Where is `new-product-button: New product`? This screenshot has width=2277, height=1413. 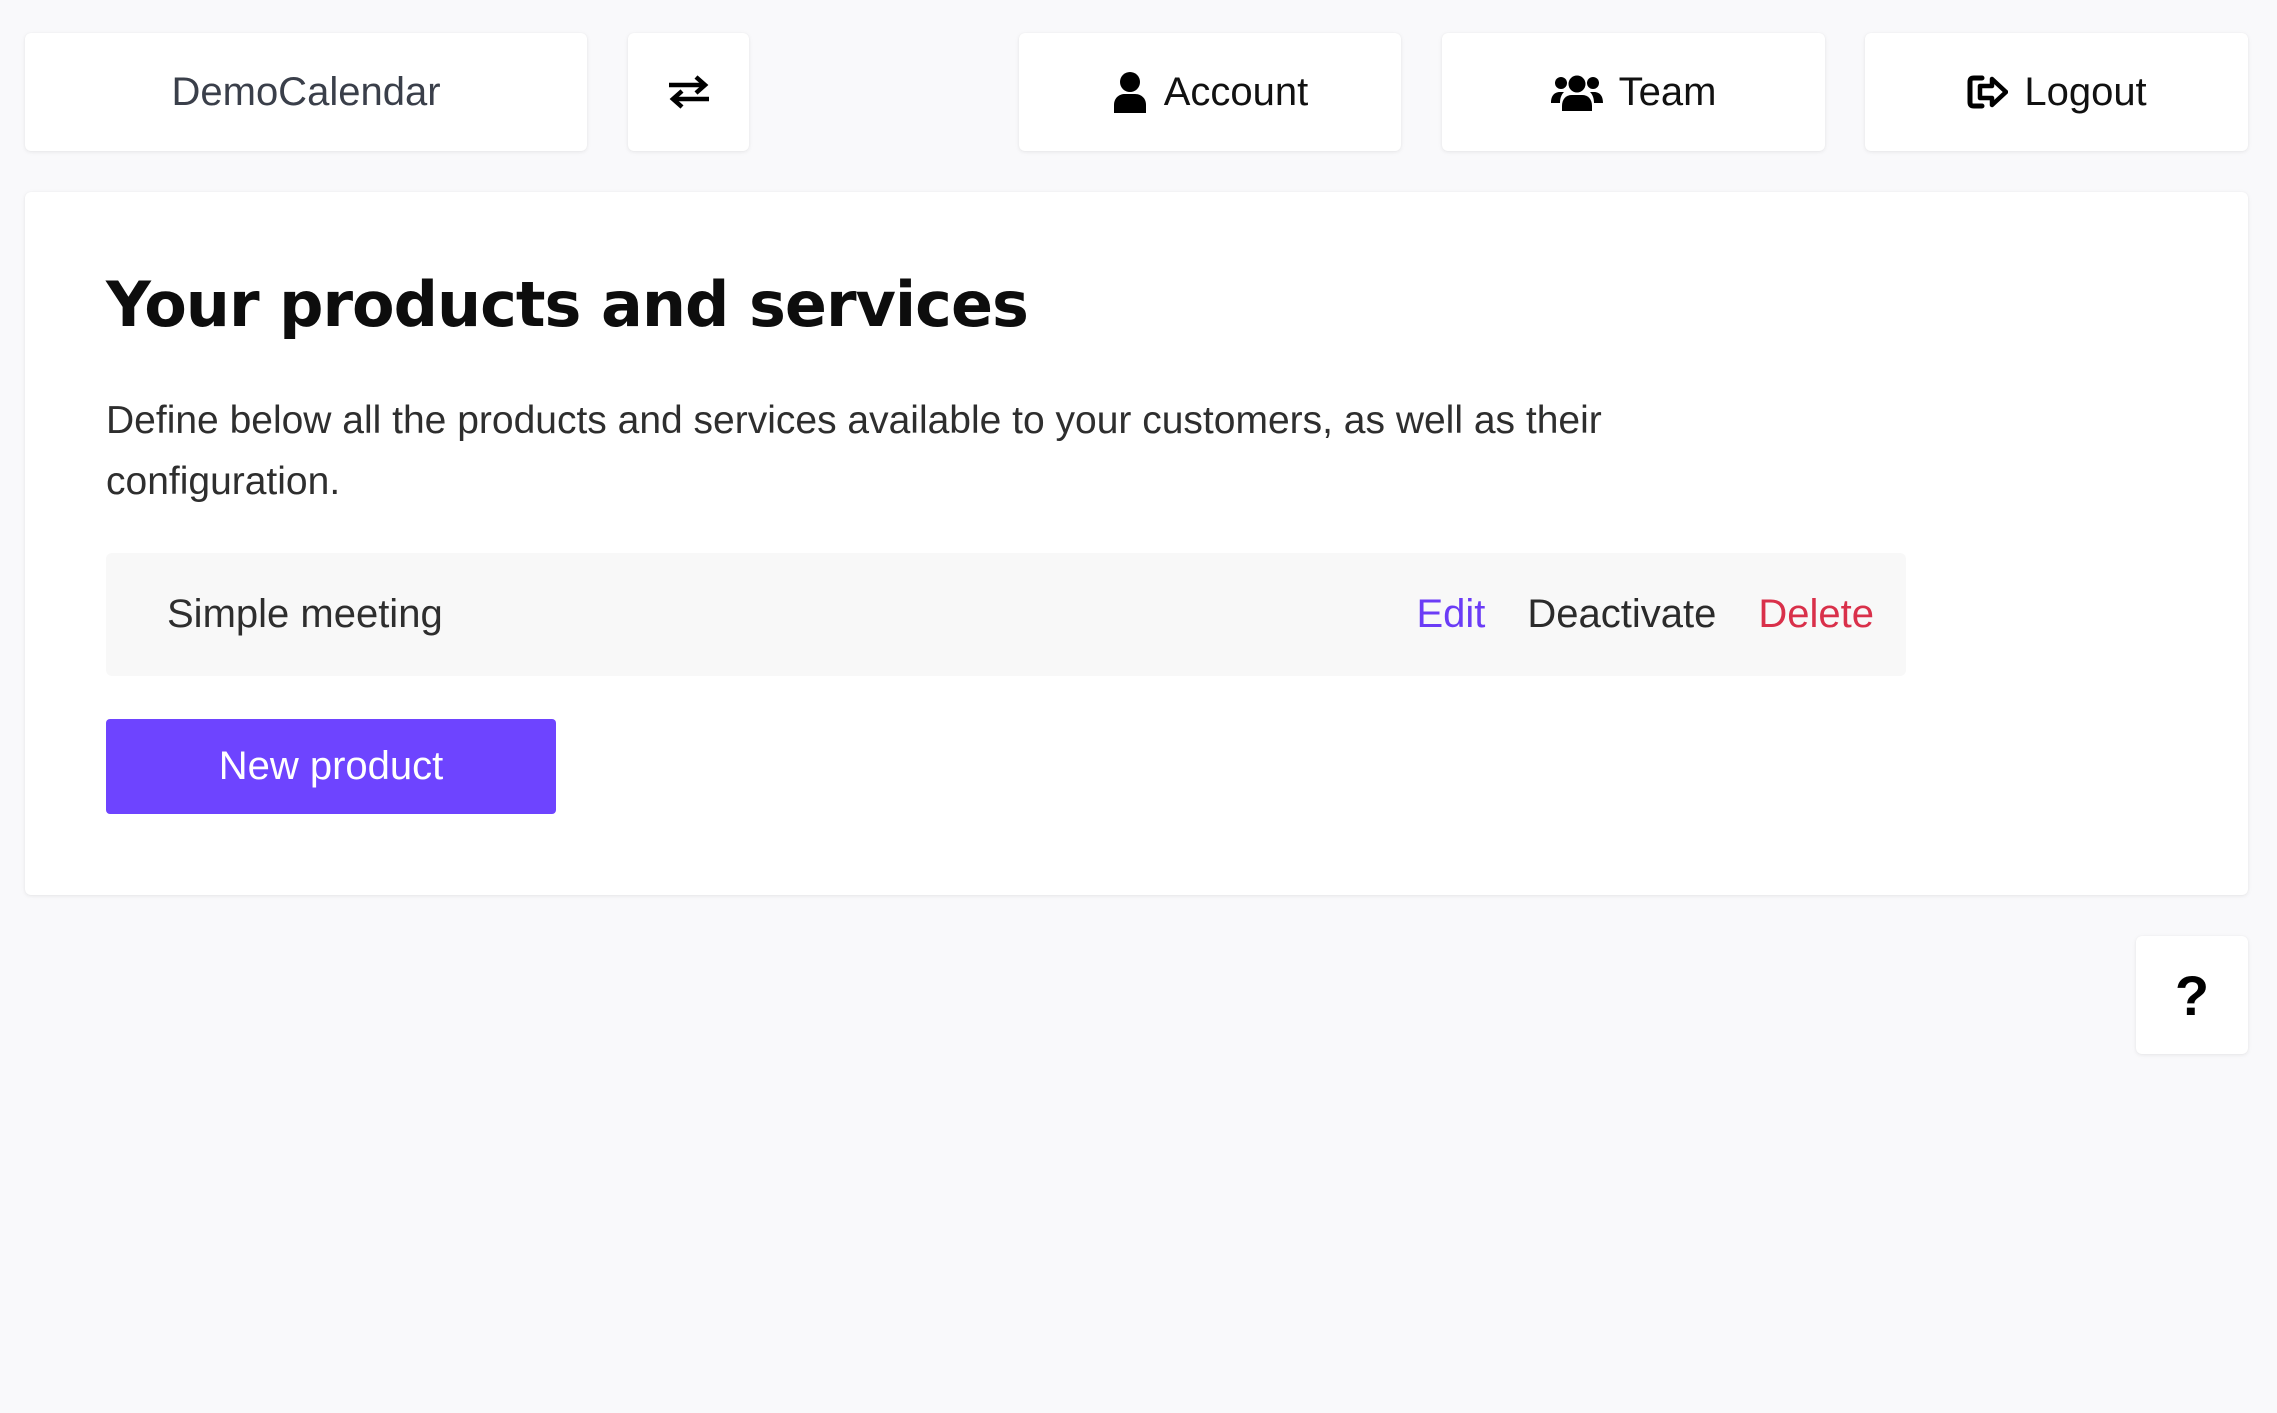 new-product-button: New product is located at coordinates (331, 766).